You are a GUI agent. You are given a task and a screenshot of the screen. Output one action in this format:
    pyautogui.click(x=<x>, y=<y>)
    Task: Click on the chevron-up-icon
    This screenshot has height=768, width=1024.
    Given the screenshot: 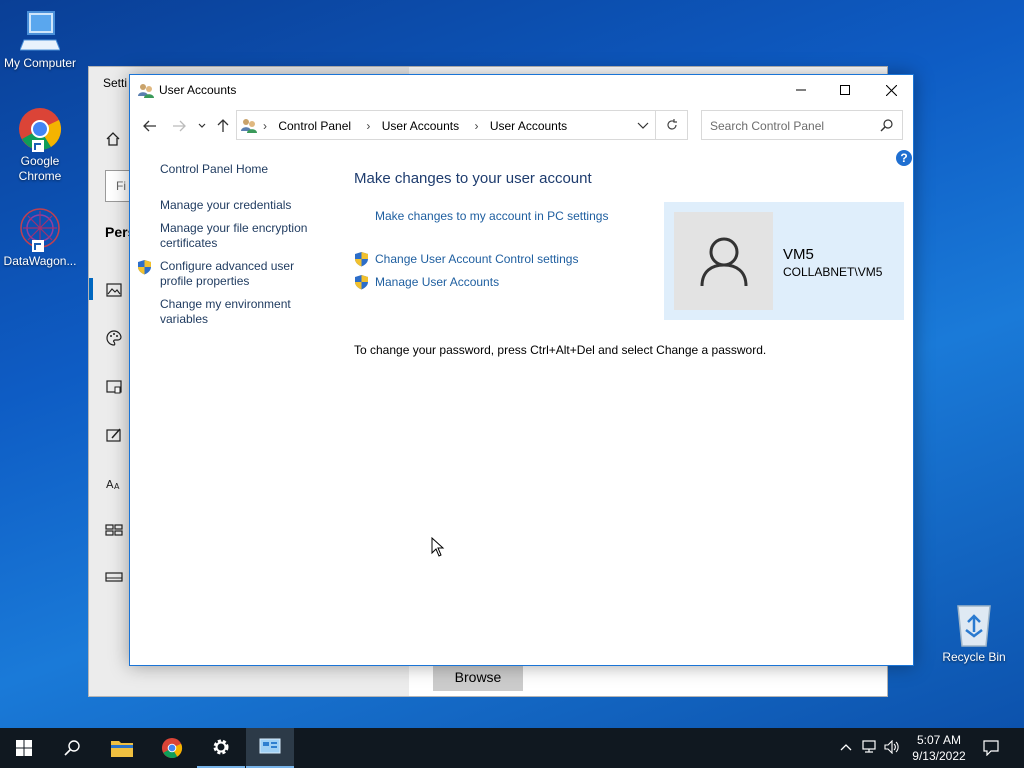 What is the action you would take?
    pyautogui.click(x=846, y=747)
    